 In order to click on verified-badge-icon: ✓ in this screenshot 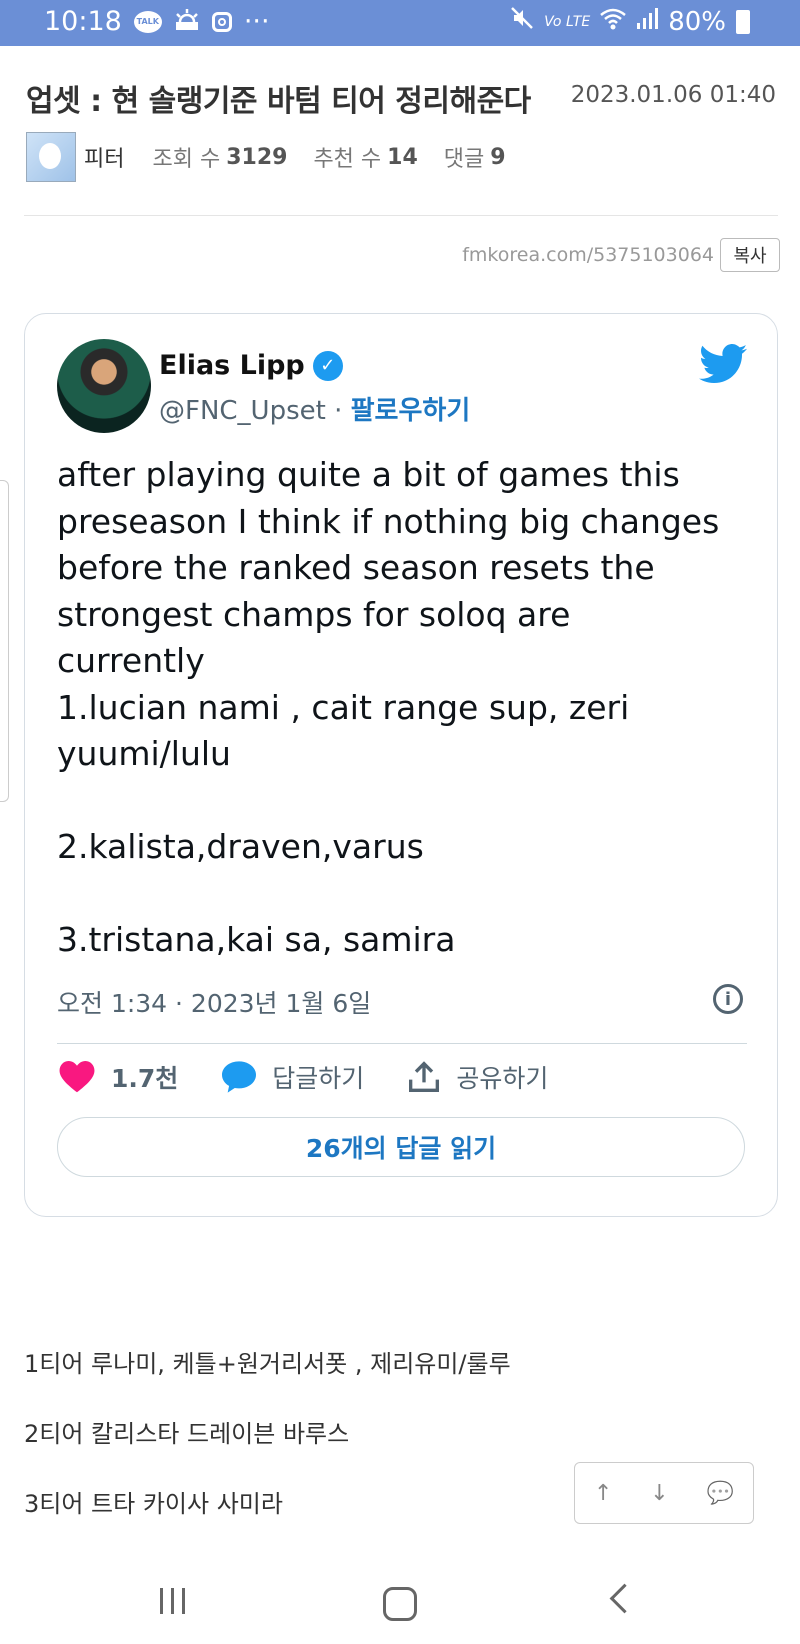, I will do `click(327, 365)`.